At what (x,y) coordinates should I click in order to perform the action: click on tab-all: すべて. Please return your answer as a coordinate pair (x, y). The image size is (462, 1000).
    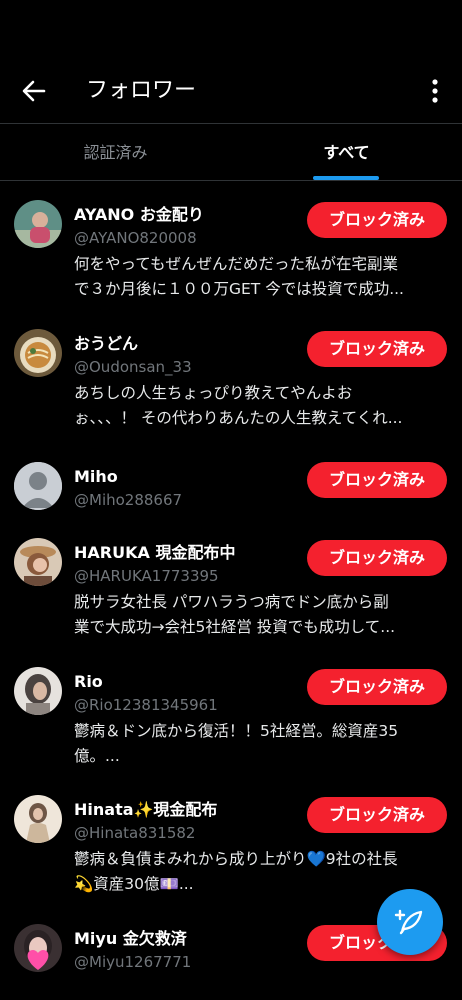
    Looking at the image, I should click on (346, 152).